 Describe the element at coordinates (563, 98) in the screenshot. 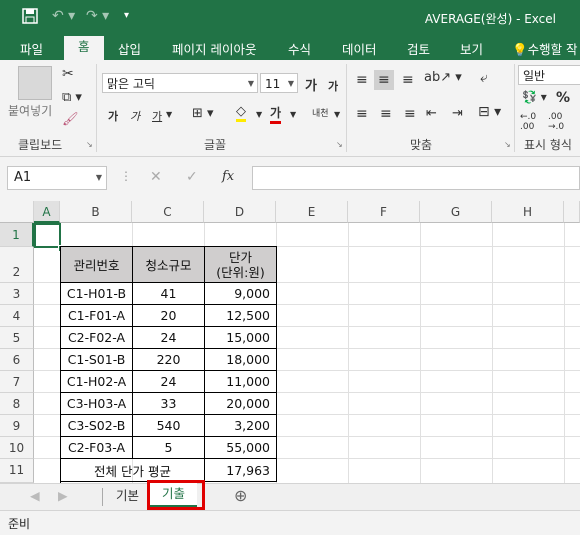

I see `percent-button: %` at that location.